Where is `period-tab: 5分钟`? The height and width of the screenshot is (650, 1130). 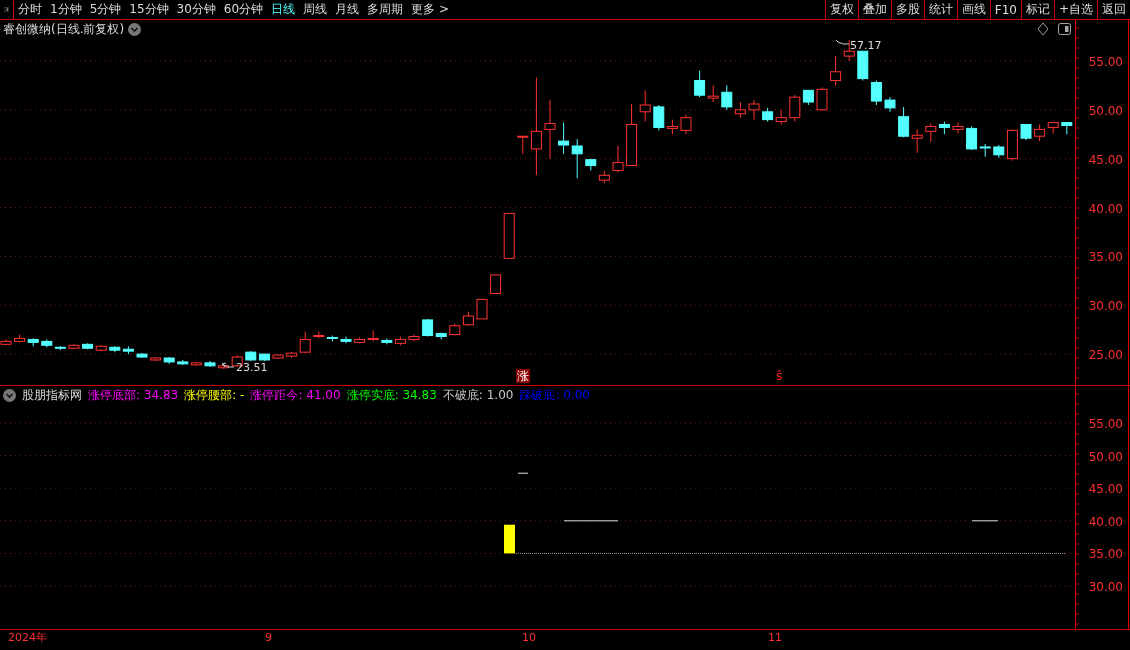
period-tab: 5分钟 is located at coordinates (105, 9).